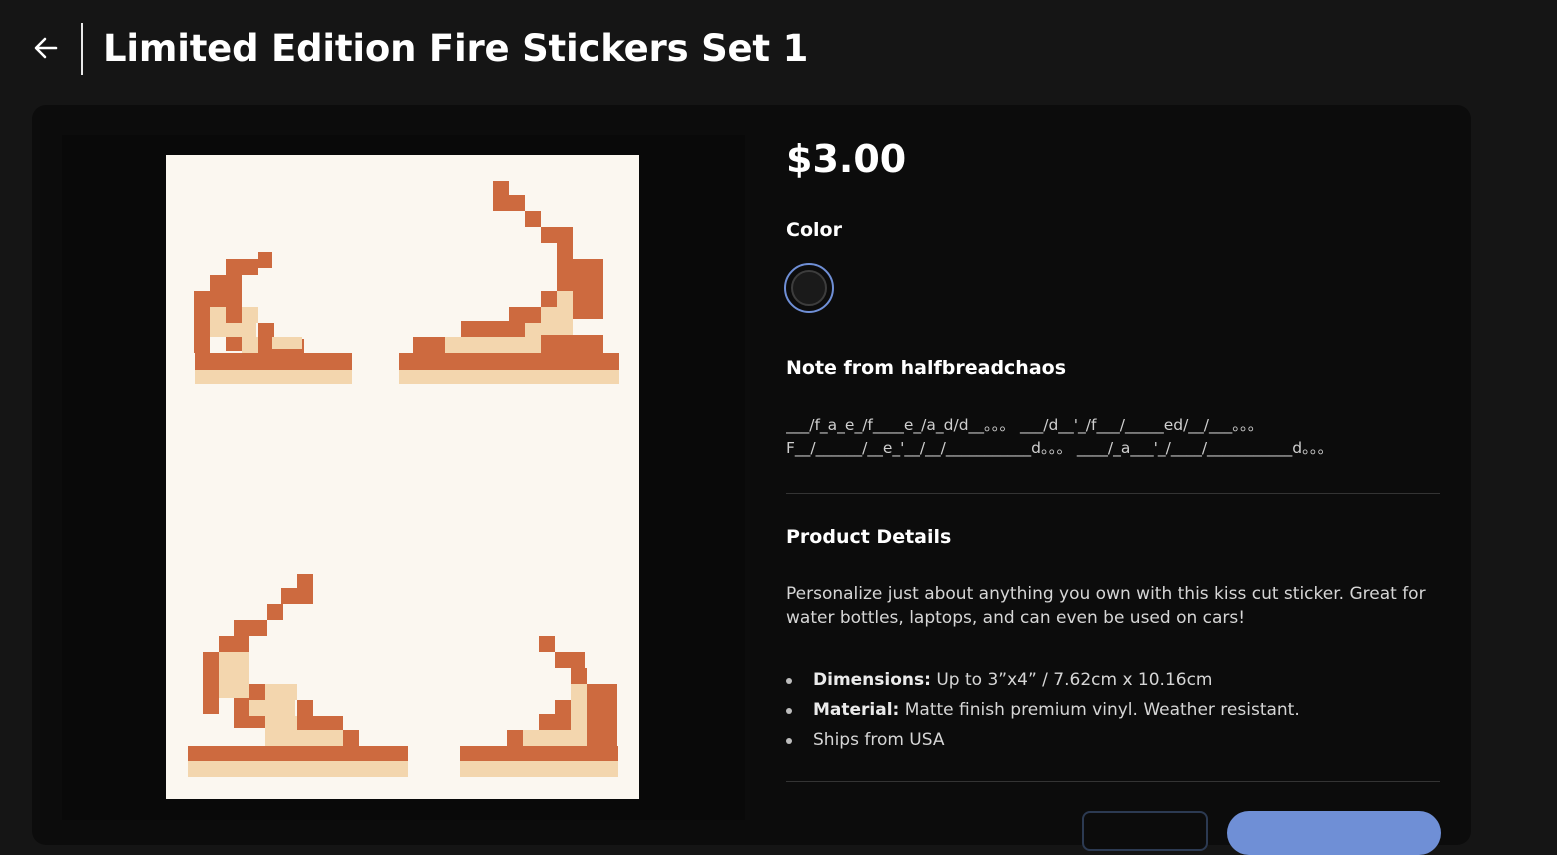  I want to click on top-bar: Limited Edition Fire Stickers Set 1, so click(778, 50).